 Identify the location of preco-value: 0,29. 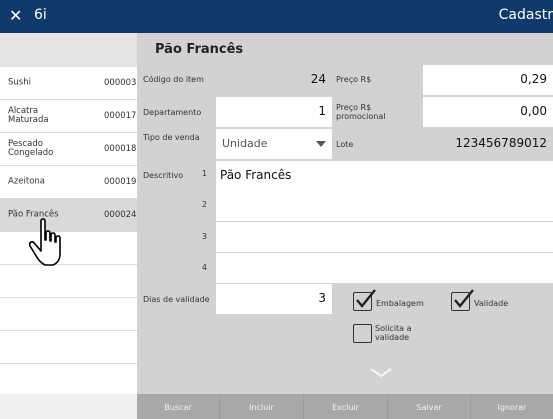
(533, 79).